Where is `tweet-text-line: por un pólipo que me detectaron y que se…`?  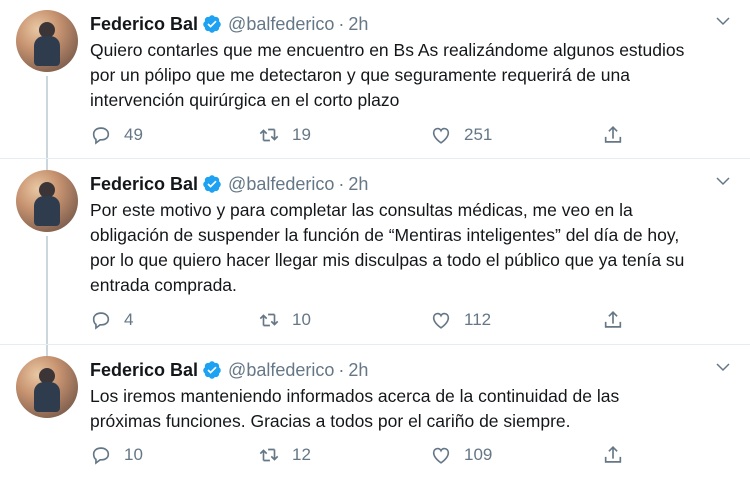 tweet-text-line: por un pólipo que me detectaron y que se… is located at coordinates (360, 75).